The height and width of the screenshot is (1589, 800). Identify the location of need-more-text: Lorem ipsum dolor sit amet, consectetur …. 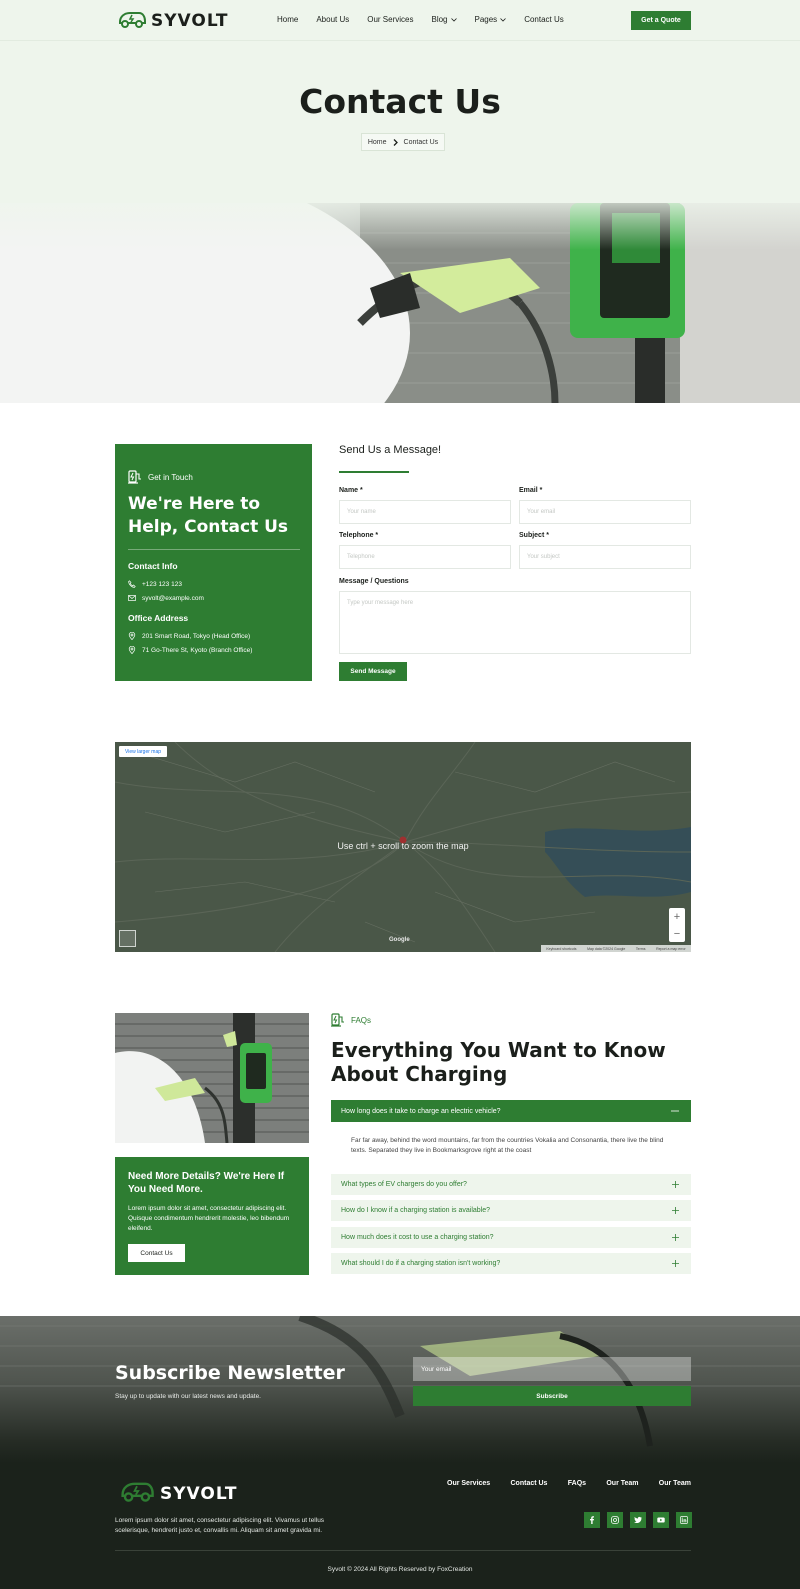
(209, 1218).